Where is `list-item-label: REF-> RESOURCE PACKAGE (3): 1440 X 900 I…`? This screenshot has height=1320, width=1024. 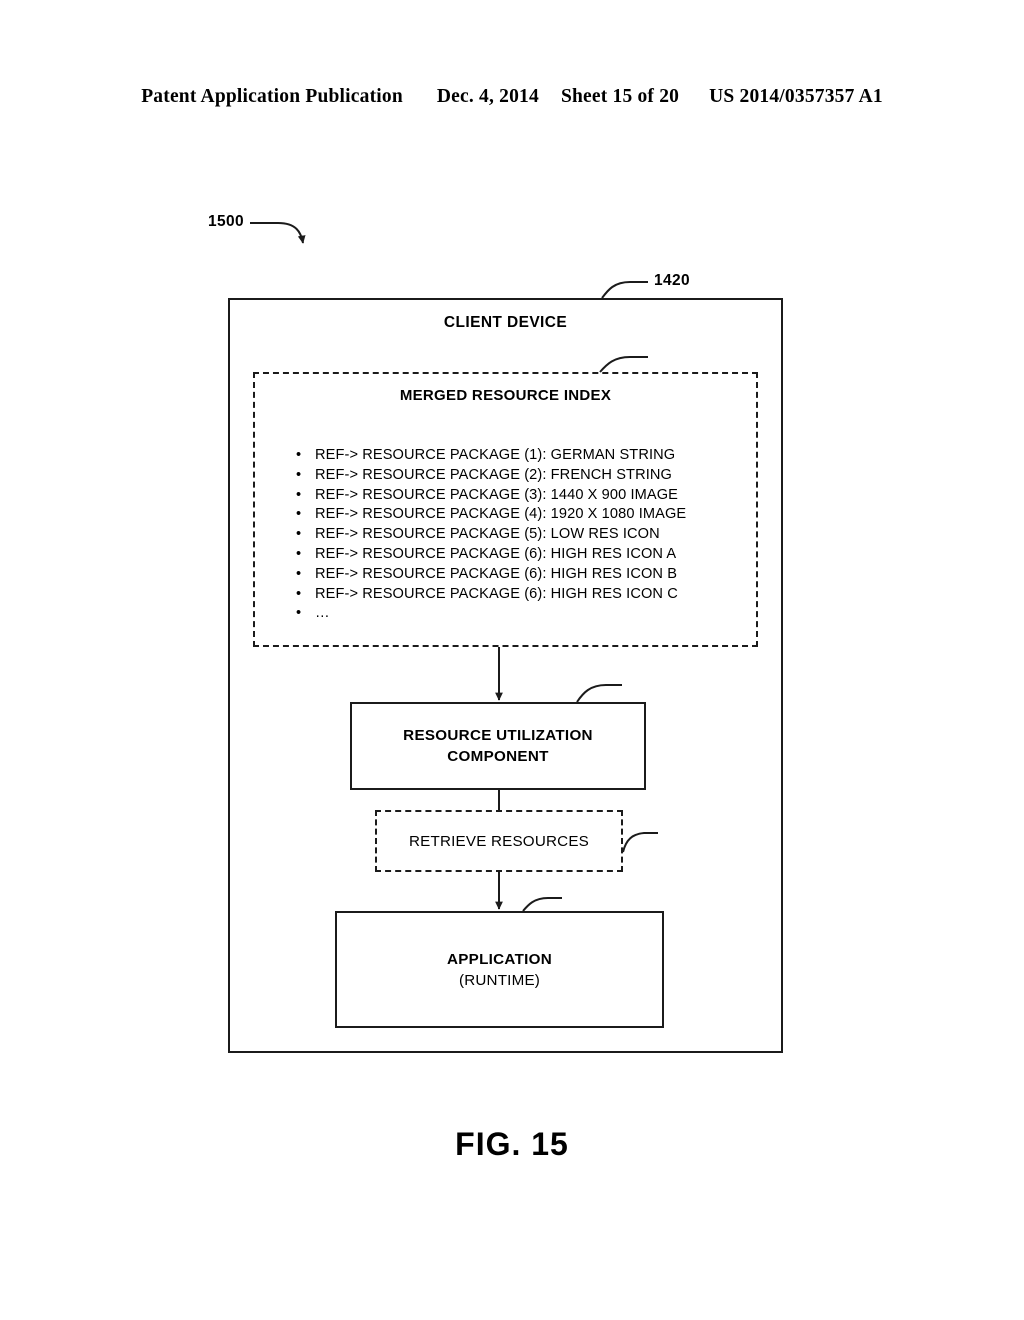
list-item-label: REF-> RESOURCE PACKAGE (3): 1440 X 900 I… is located at coordinates (497, 494).